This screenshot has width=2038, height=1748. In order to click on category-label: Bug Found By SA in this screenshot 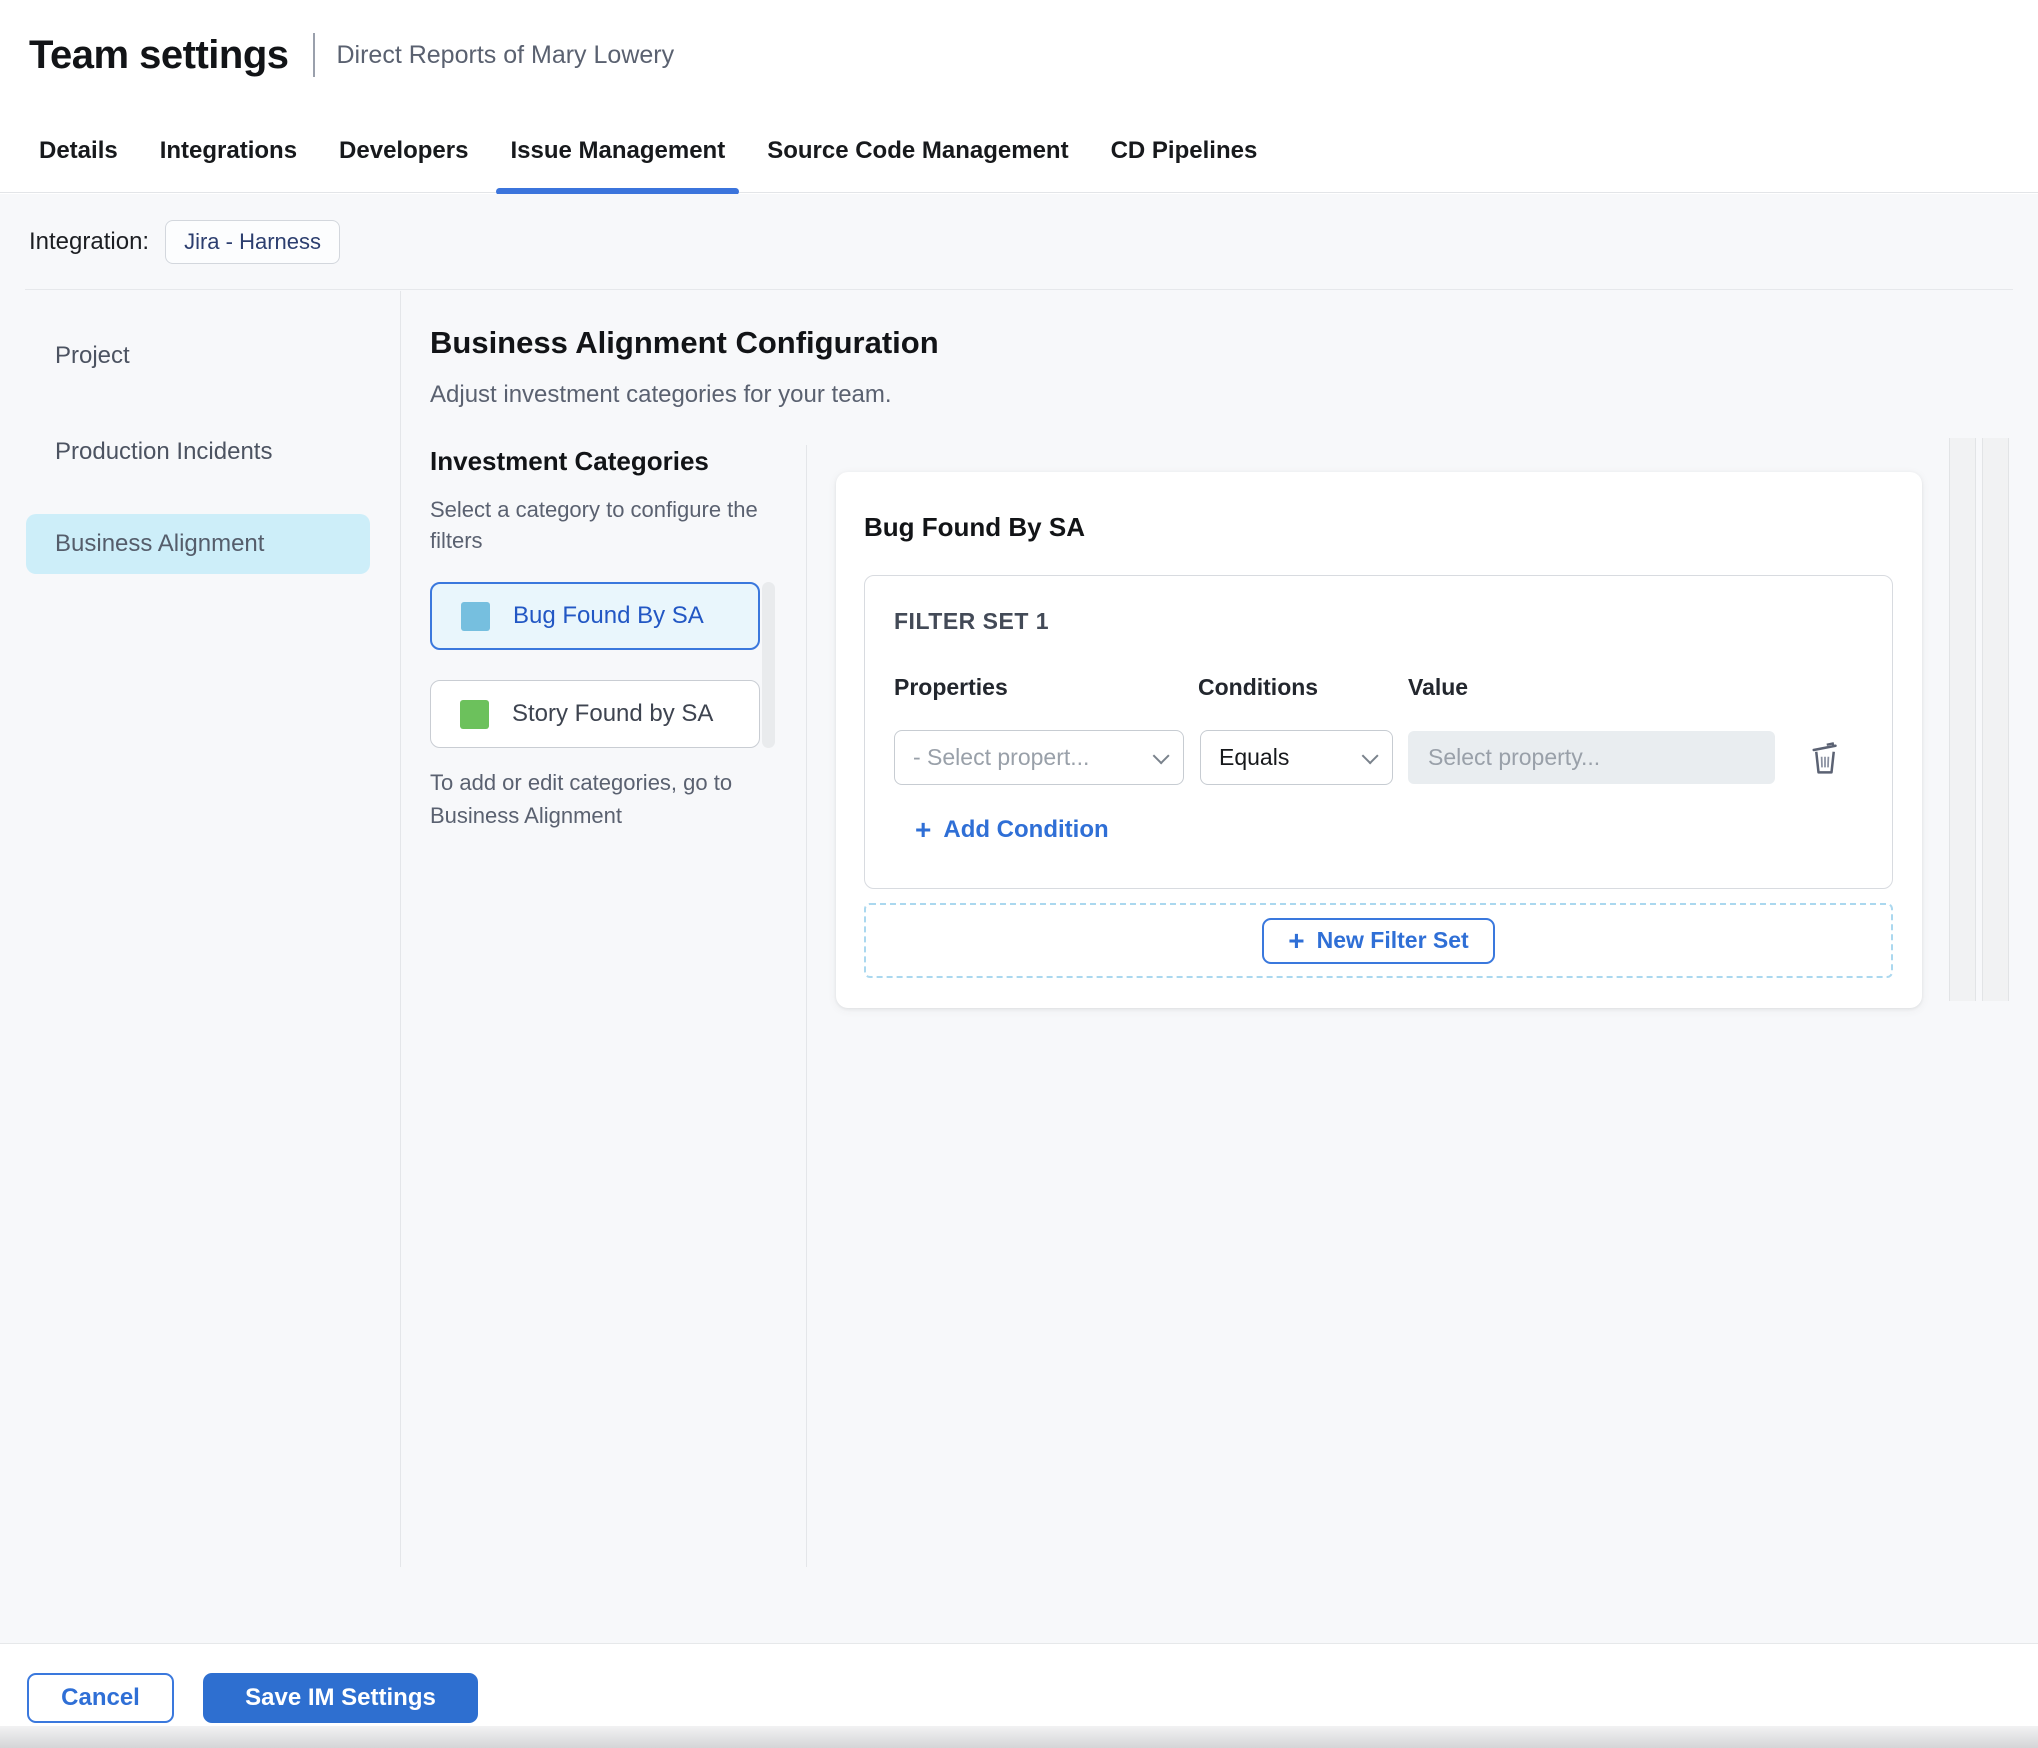, I will do `click(608, 615)`.